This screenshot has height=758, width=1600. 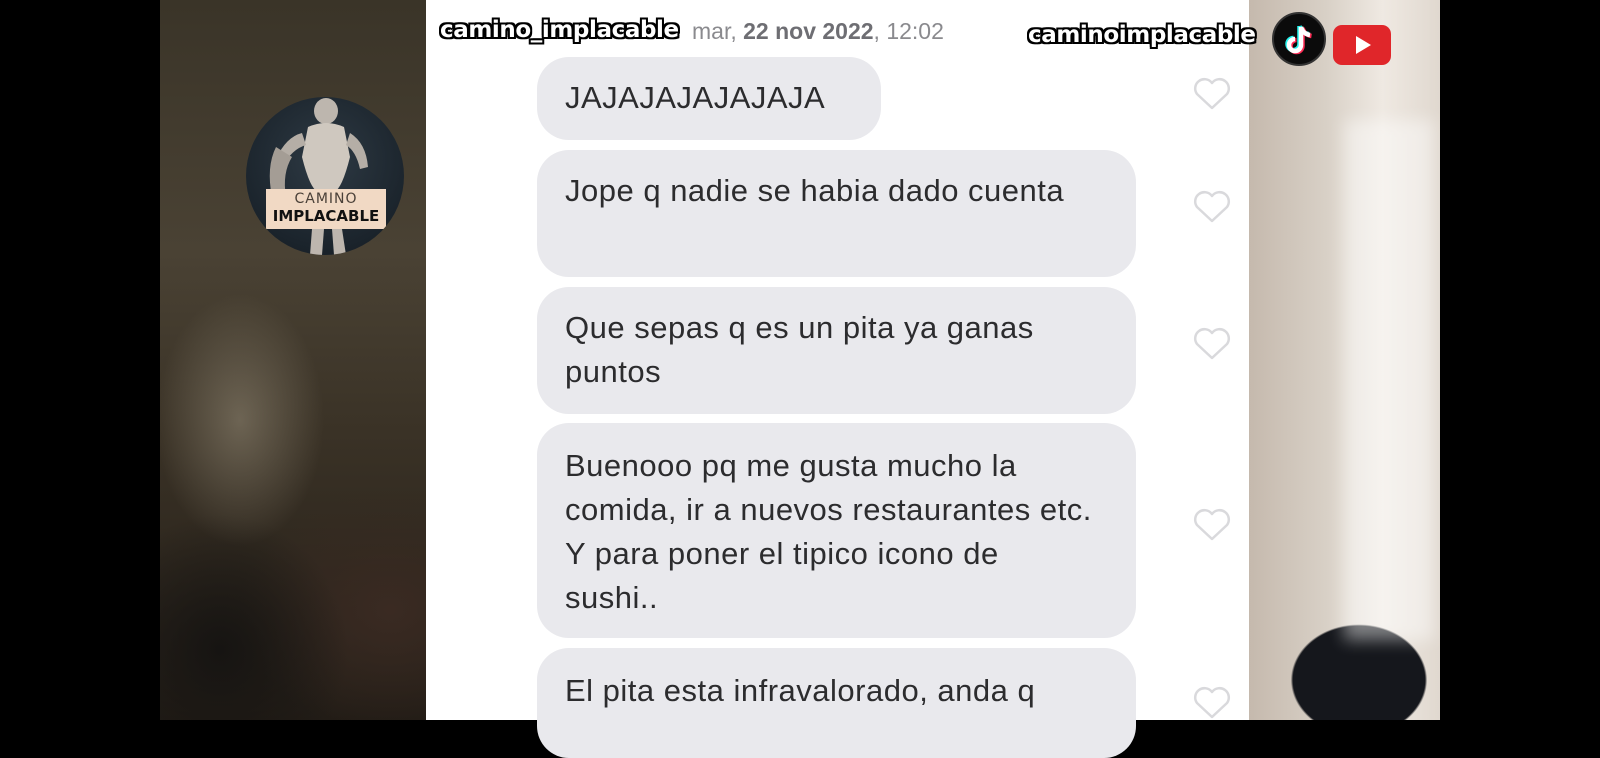 I want to click on message-text: Que sepas q es un pita ya ganas puntos, so click(x=799, y=349).